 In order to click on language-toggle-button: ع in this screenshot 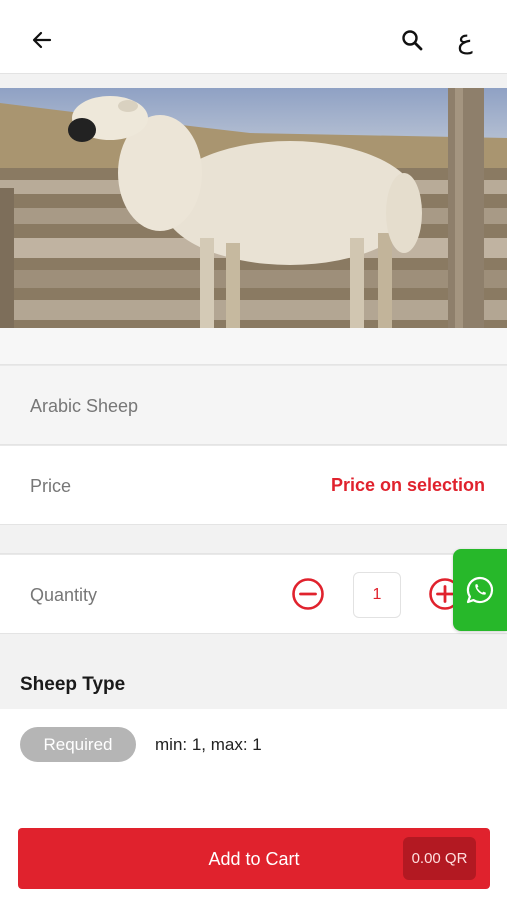, I will do `click(465, 40)`.